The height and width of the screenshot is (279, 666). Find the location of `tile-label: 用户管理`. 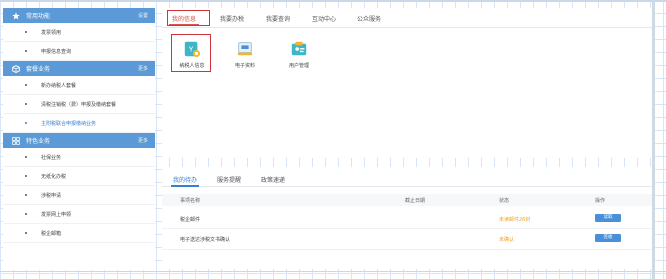

tile-label: 用户管理 is located at coordinates (298, 66).